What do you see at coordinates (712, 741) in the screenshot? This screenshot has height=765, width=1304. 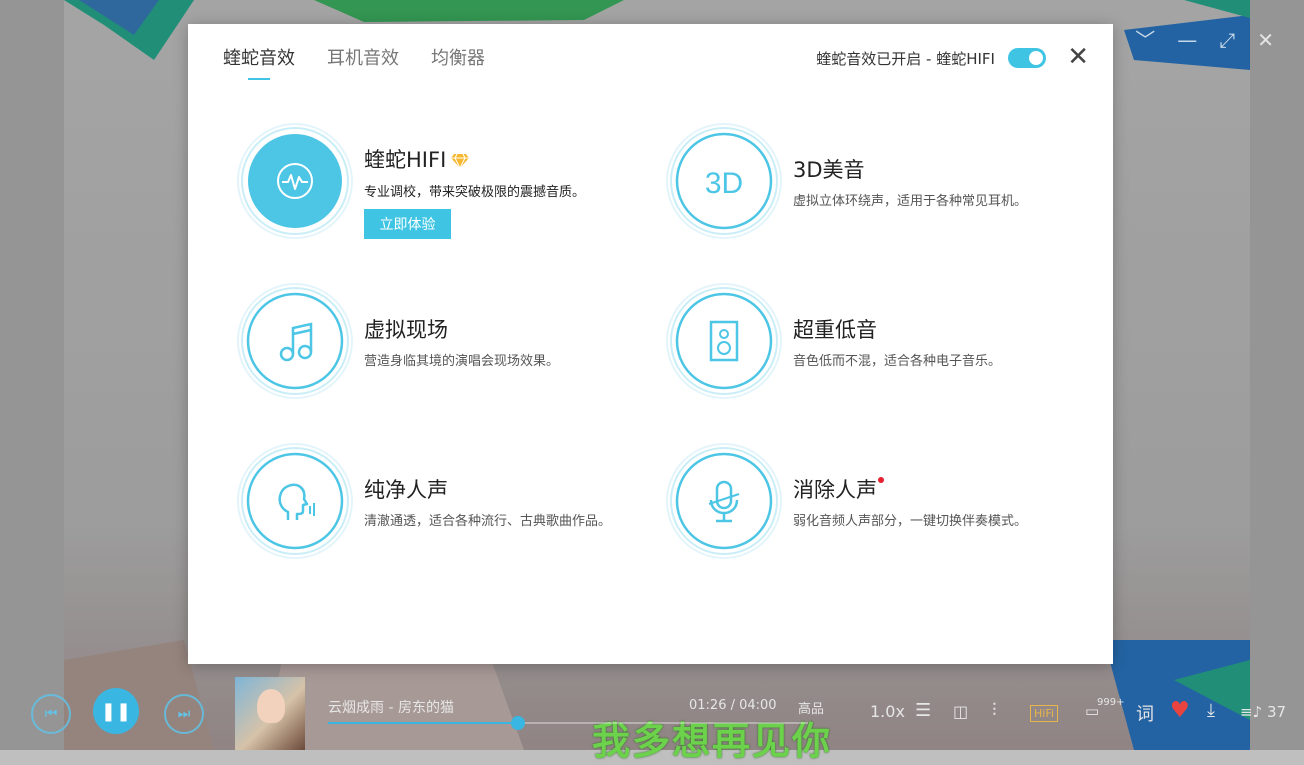 I see `lyric-line: 我多想再见你` at bounding box center [712, 741].